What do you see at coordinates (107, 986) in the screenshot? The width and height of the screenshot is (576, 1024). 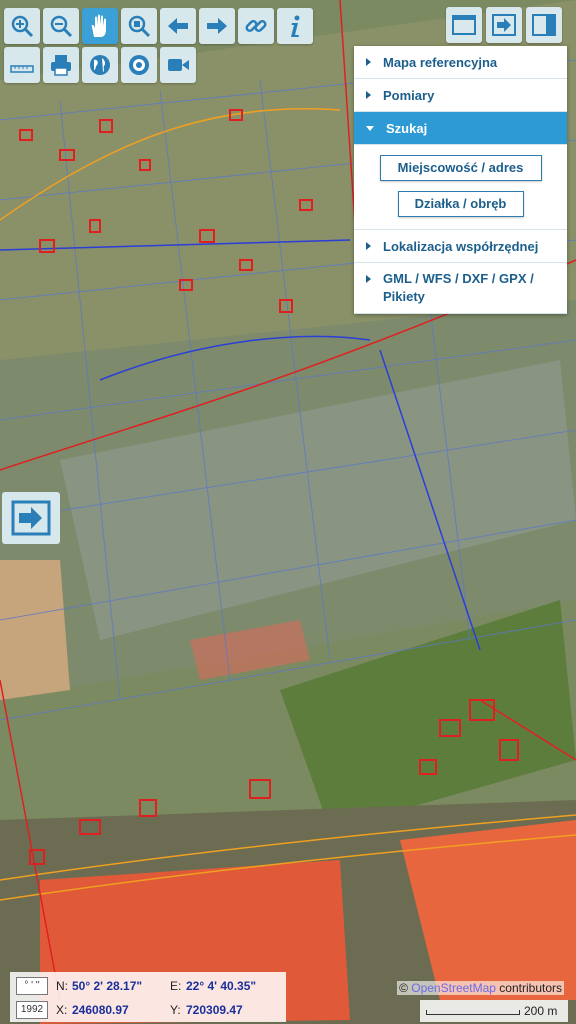 I see `n-value: 50° 2' 28.17"` at bounding box center [107, 986].